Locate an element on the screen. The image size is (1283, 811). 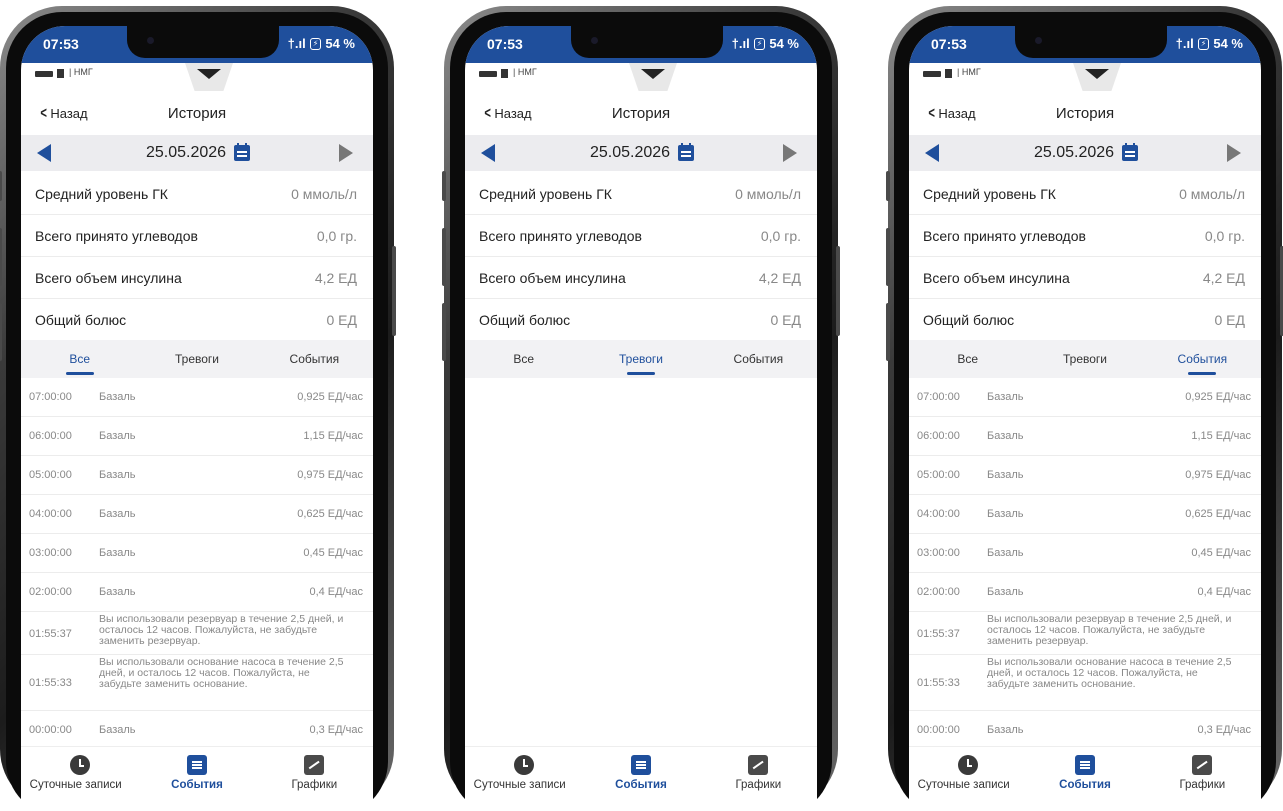
device-label: | НМГ is located at coordinates (969, 72).